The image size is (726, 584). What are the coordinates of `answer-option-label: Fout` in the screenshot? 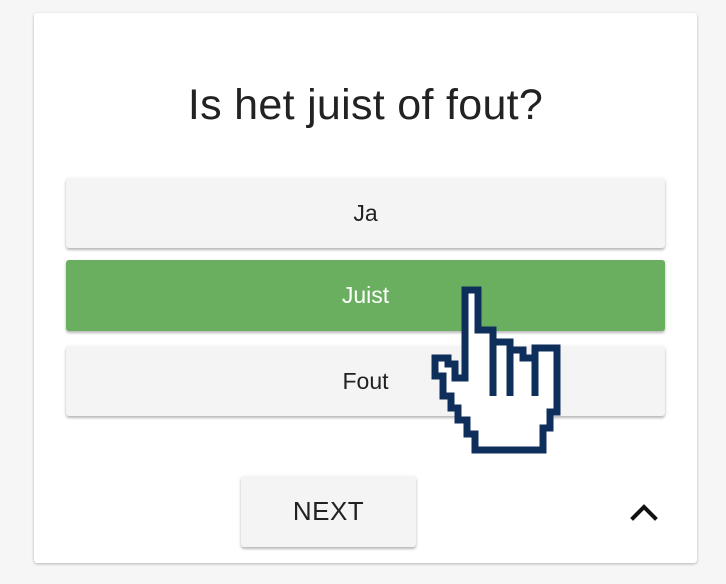 It's located at (365, 381).